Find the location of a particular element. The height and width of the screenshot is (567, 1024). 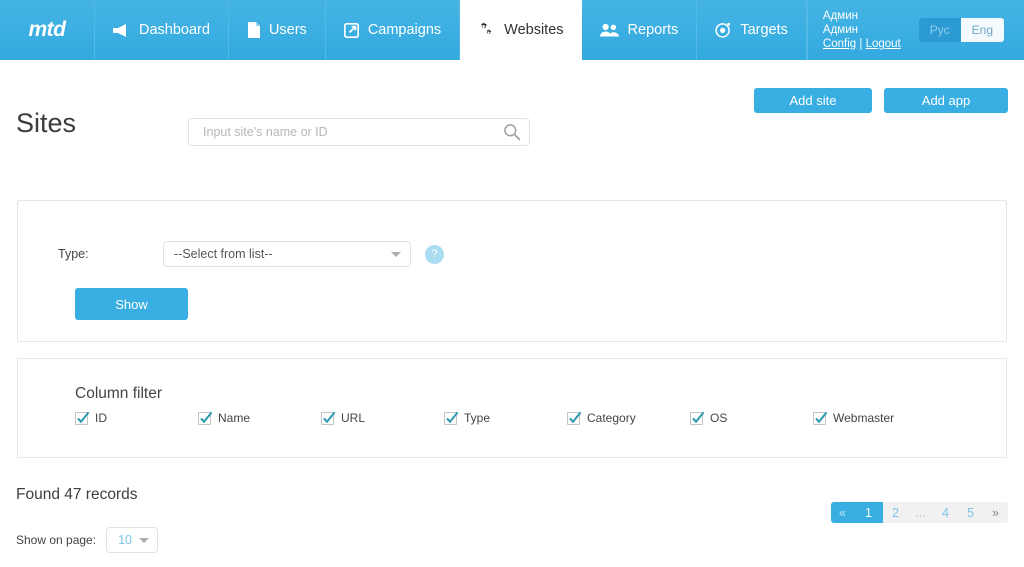

nav-item-reports: Reports is located at coordinates (639, 30).